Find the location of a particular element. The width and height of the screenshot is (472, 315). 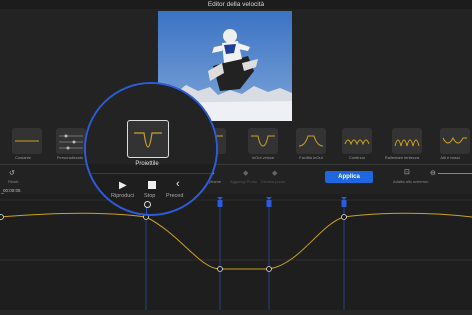

preset-label-continuo: Continuo is located at coordinates (356, 157).